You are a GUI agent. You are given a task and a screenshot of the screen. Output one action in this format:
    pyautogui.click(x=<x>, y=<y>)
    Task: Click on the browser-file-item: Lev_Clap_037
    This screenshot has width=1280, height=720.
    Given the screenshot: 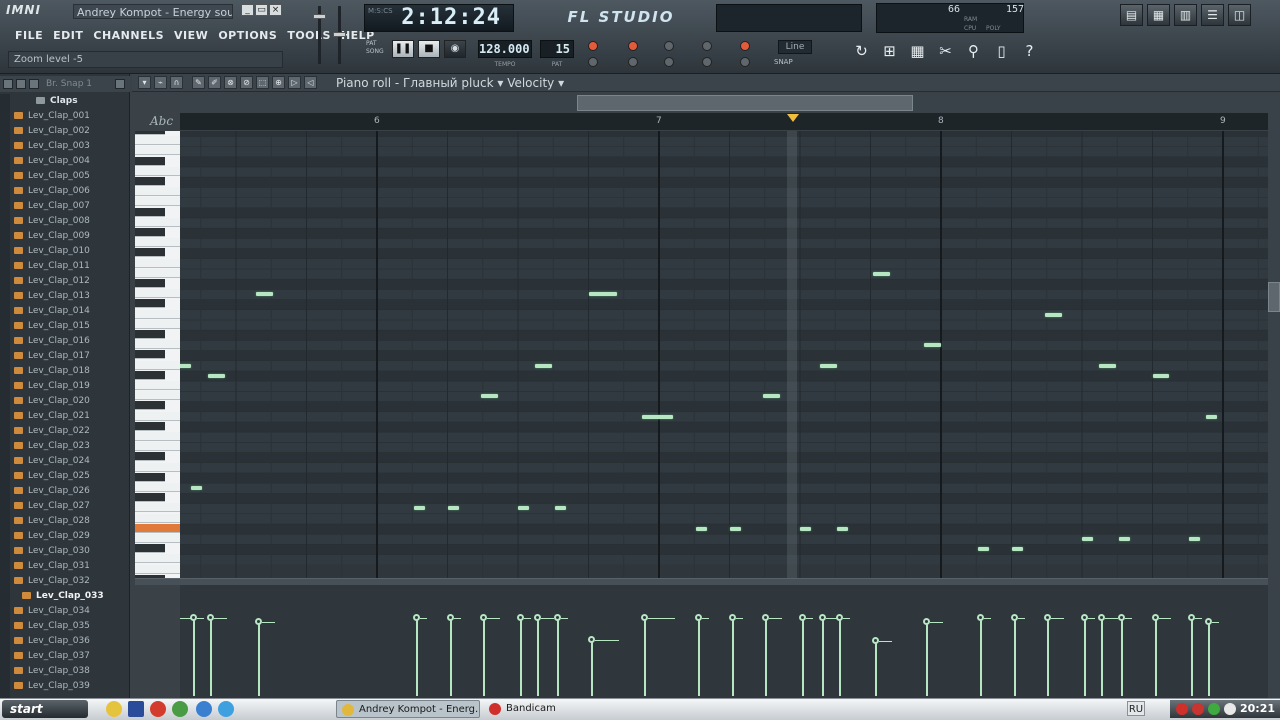 What is the action you would take?
    pyautogui.click(x=70, y=656)
    